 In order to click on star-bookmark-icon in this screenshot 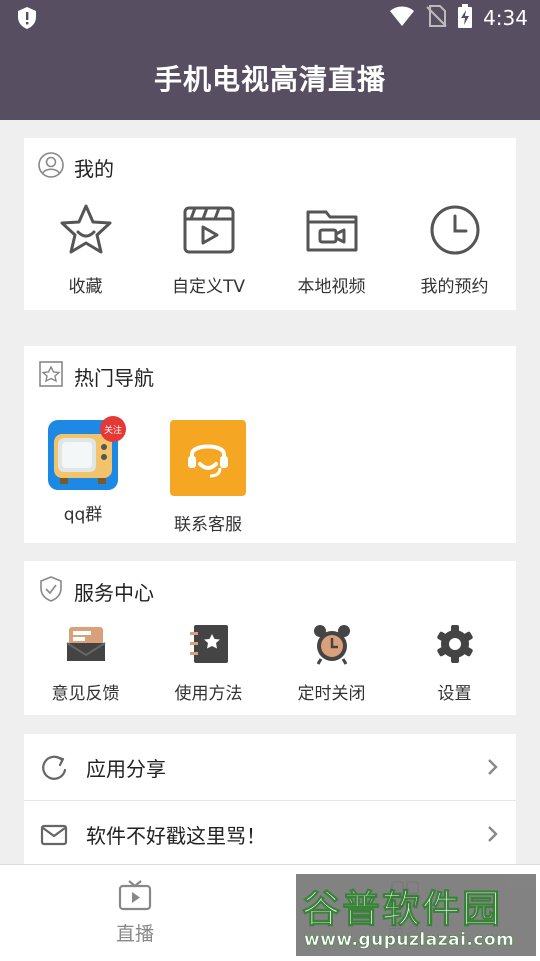, I will do `click(51, 376)`.